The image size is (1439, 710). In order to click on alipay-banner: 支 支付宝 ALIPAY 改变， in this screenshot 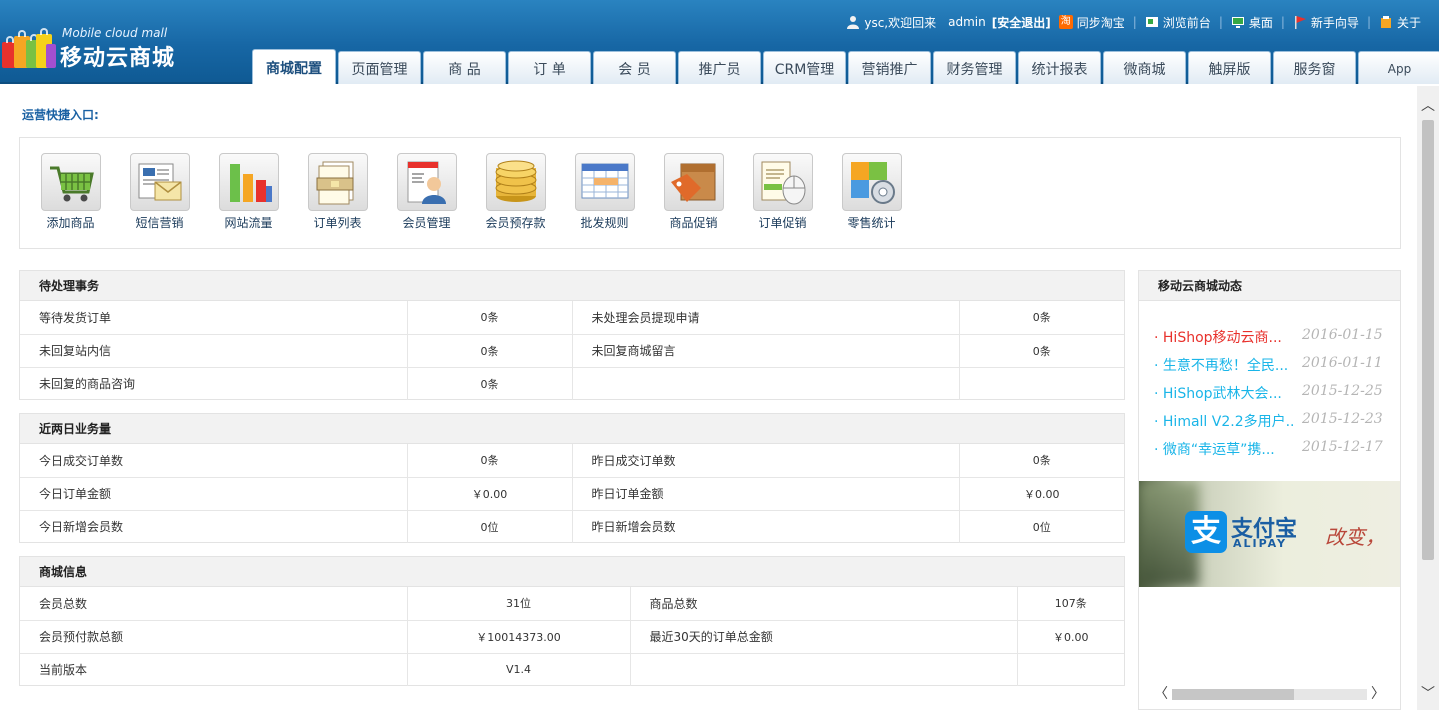, I will do `click(1269, 534)`.